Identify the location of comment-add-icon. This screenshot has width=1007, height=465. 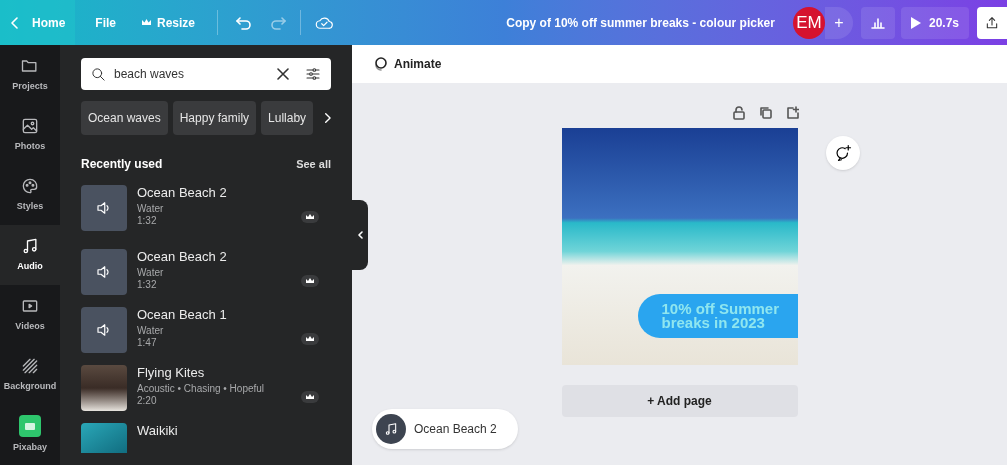
(843, 153).